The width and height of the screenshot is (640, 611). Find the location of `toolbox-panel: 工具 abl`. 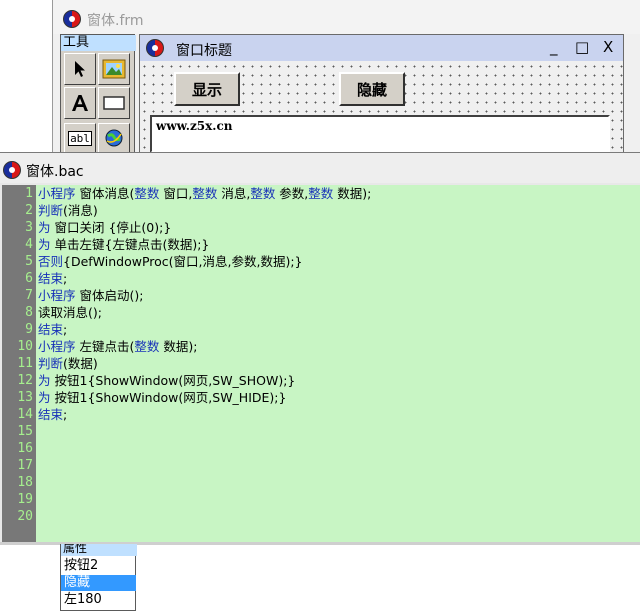

toolbox-panel: 工具 abl is located at coordinates (98, 94).